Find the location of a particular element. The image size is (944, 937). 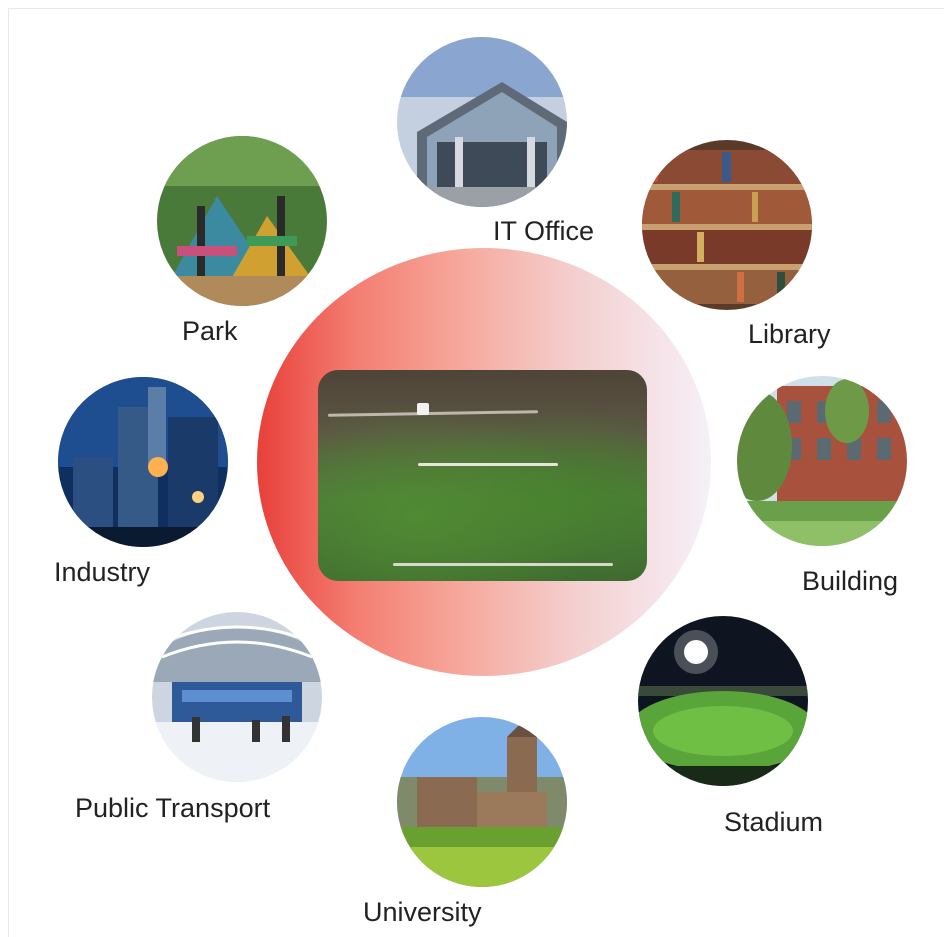

university-label: University is located at coordinates (422, 912).